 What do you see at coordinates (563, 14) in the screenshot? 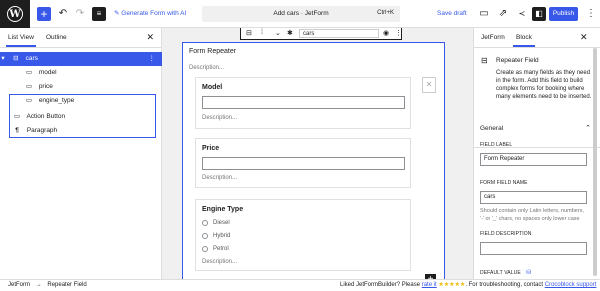
I see `publish-button: Publish` at bounding box center [563, 14].